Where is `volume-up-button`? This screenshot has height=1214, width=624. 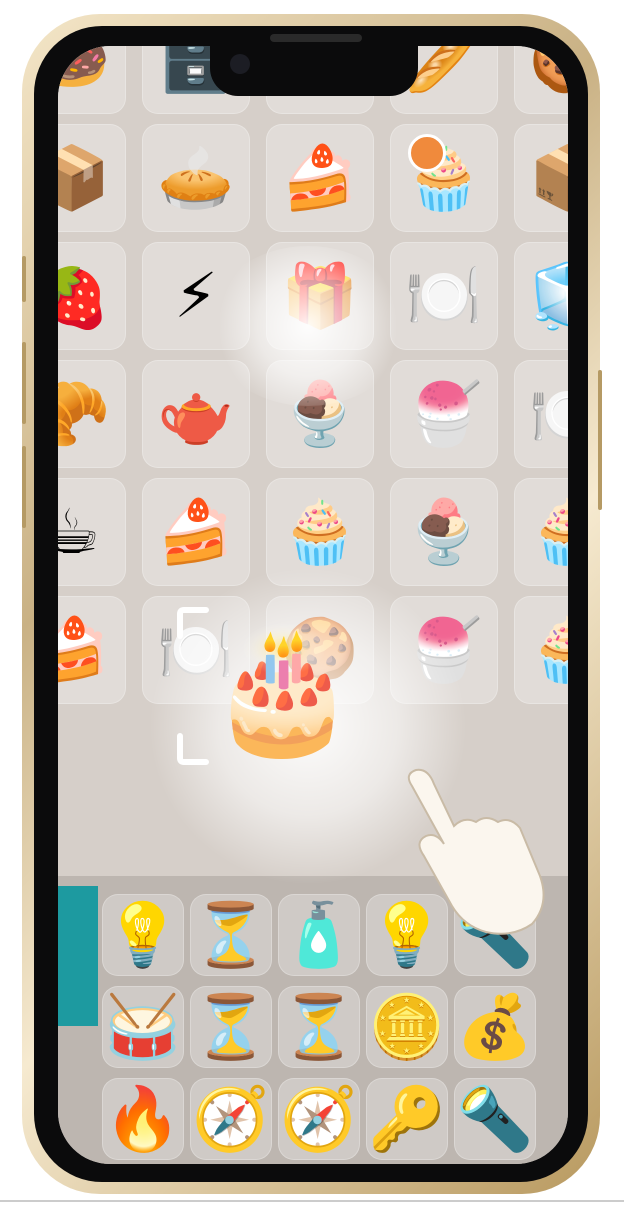 volume-up-button is located at coordinates (24, 279).